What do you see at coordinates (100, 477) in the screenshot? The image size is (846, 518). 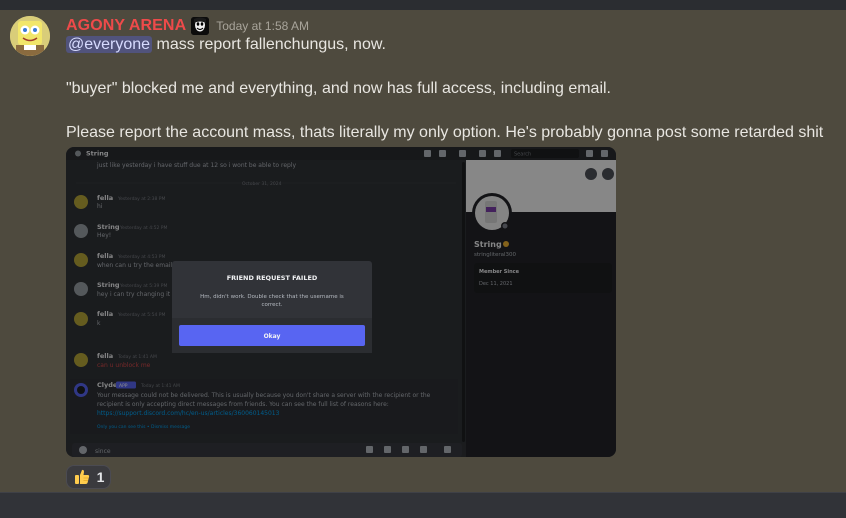 I see `reaction-count: 1` at bounding box center [100, 477].